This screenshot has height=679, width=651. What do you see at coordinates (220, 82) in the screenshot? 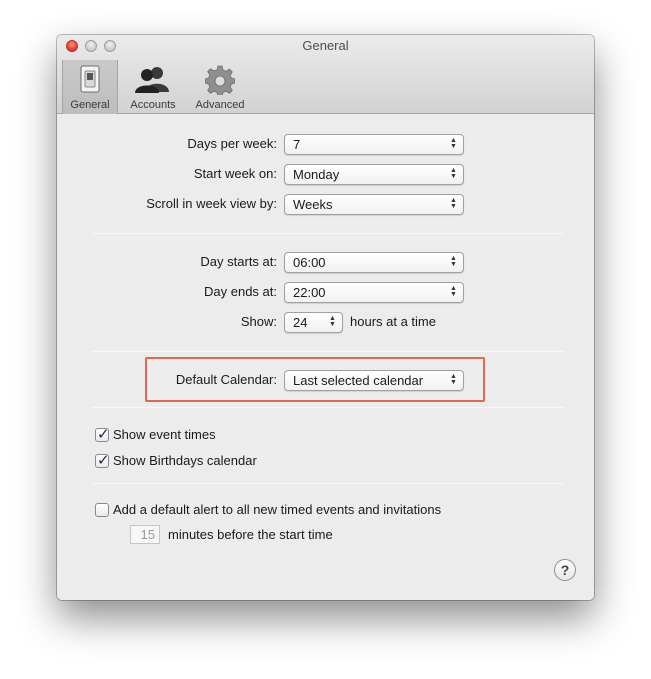
I see `gear-icon` at bounding box center [220, 82].